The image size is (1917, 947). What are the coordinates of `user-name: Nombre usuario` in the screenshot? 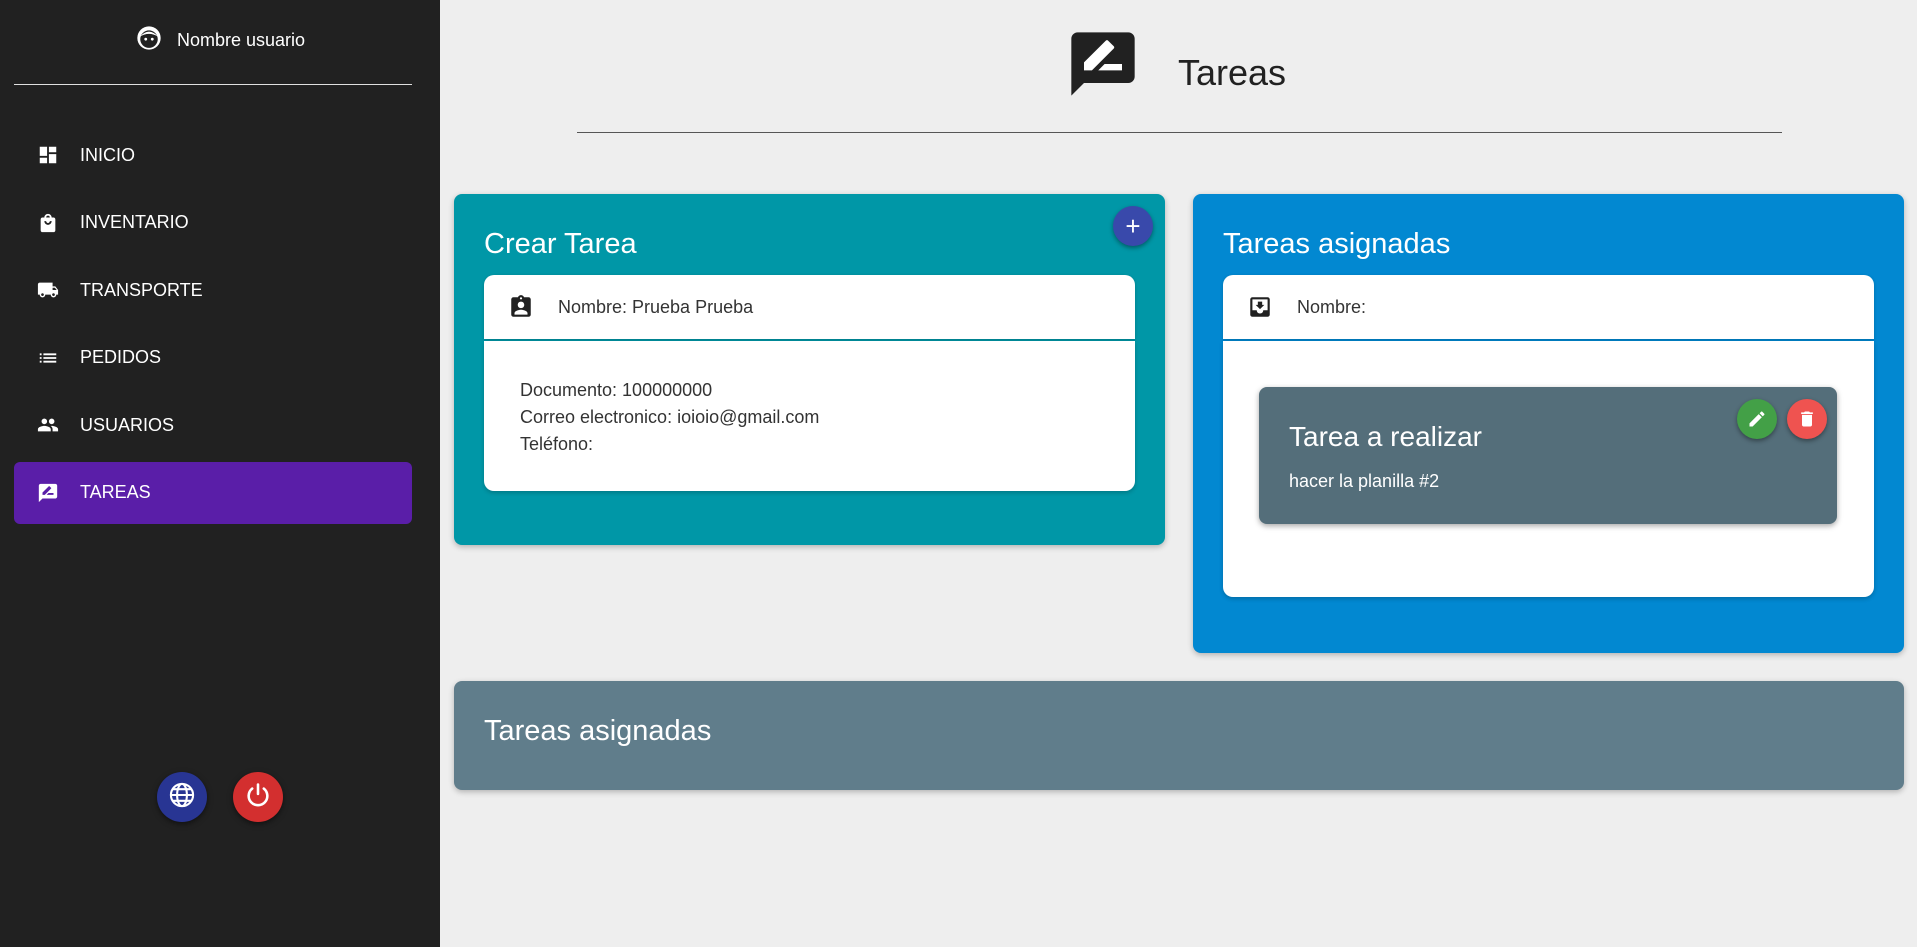 It's located at (241, 40).